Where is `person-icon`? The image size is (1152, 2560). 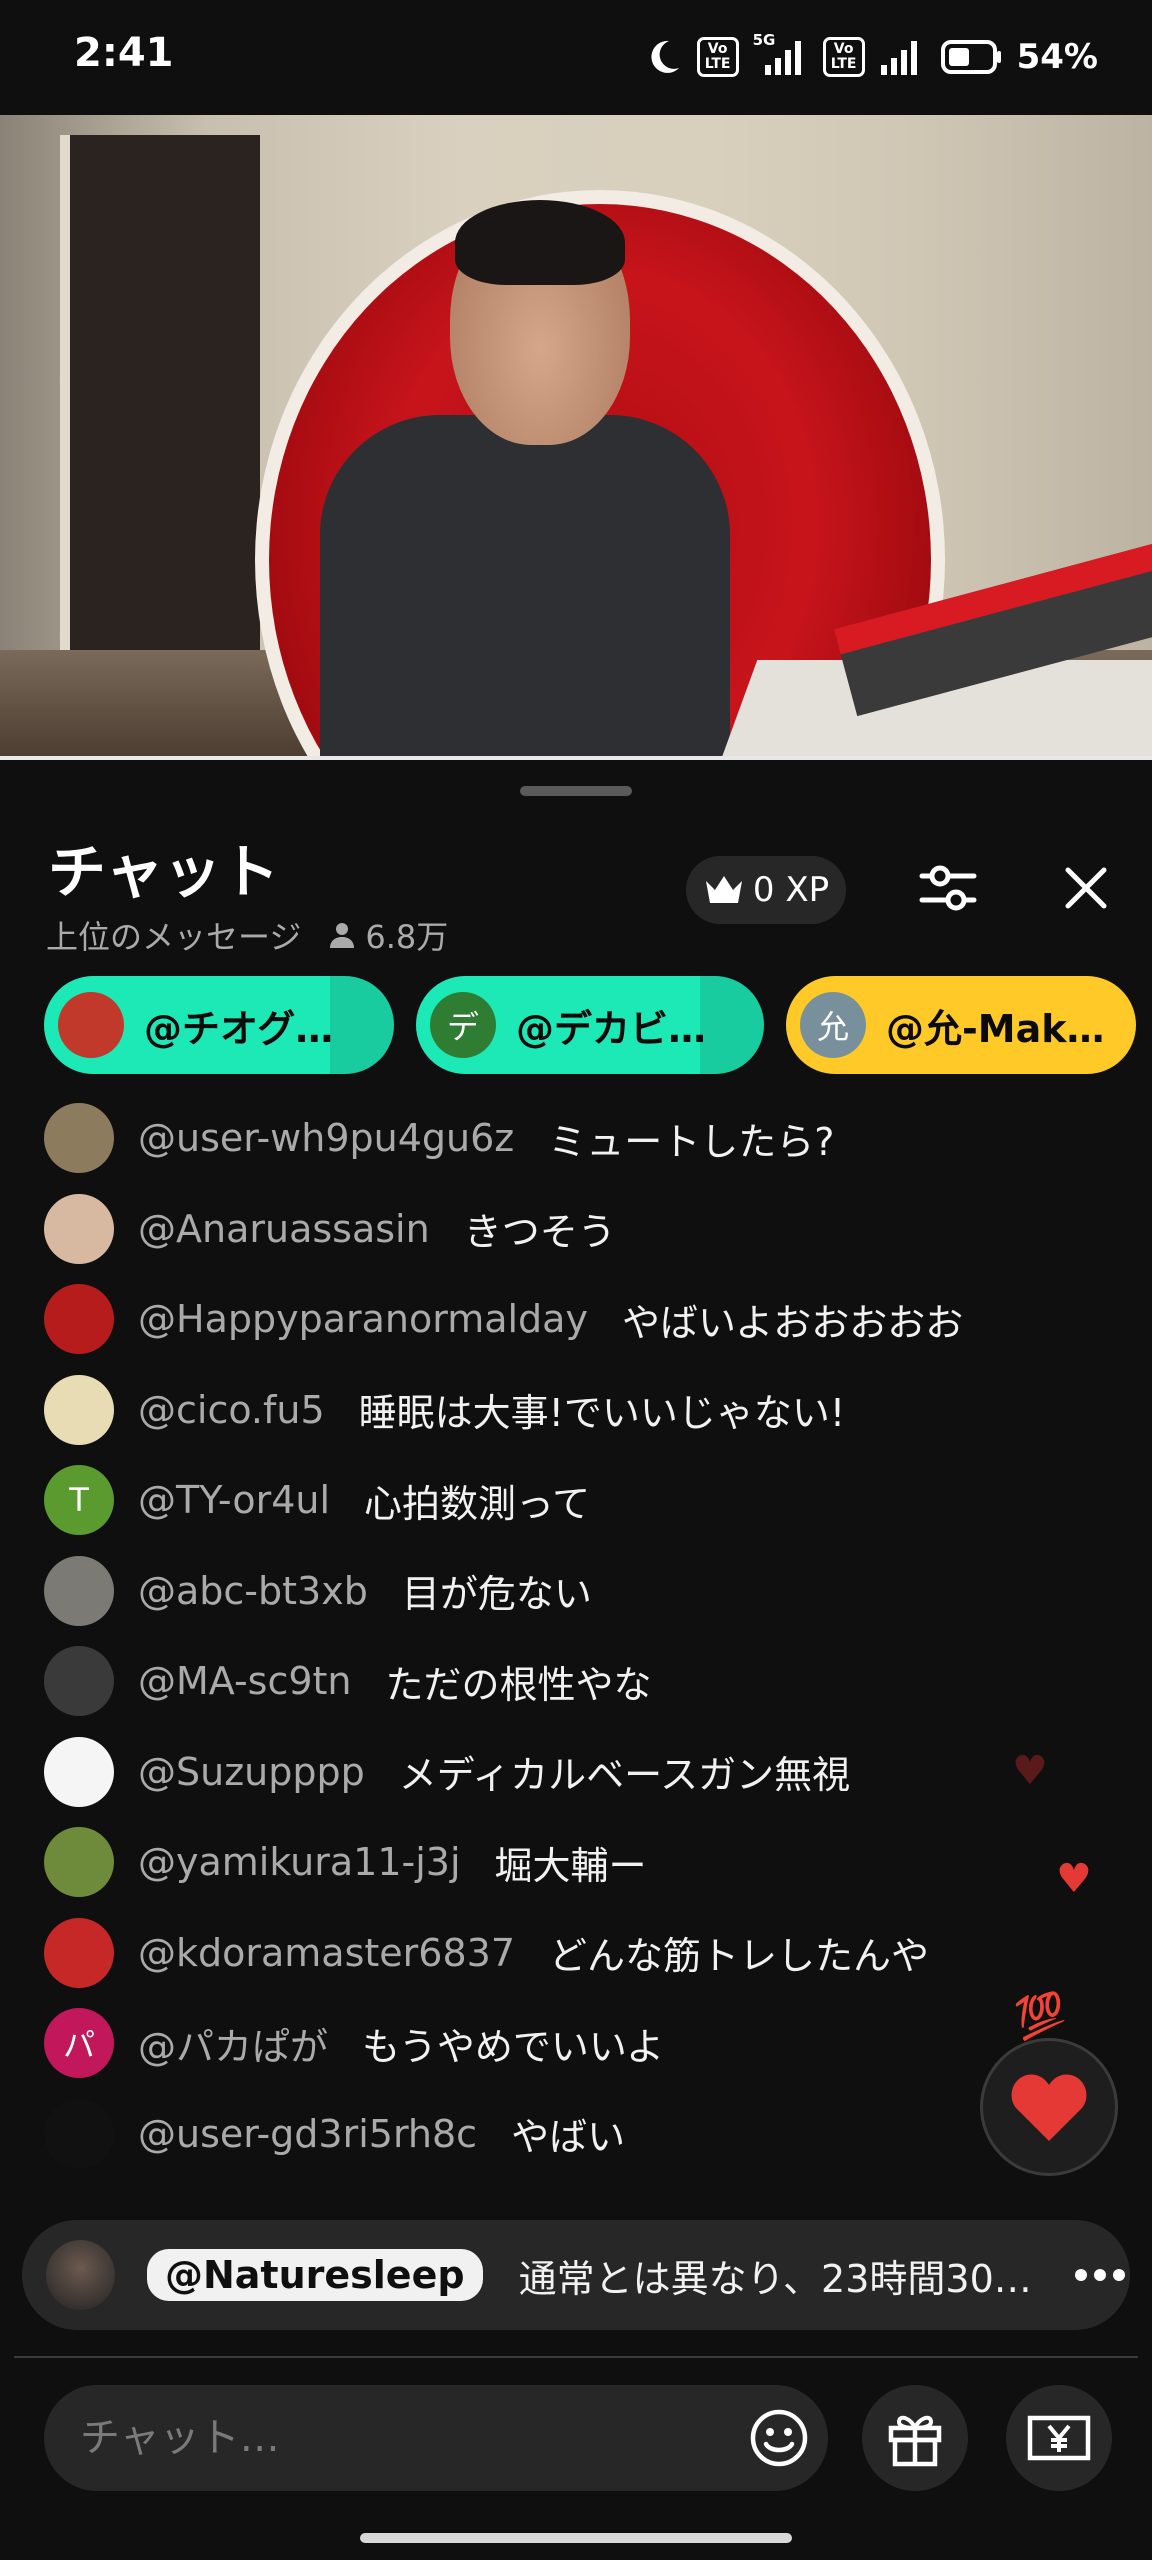 person-icon is located at coordinates (342, 935).